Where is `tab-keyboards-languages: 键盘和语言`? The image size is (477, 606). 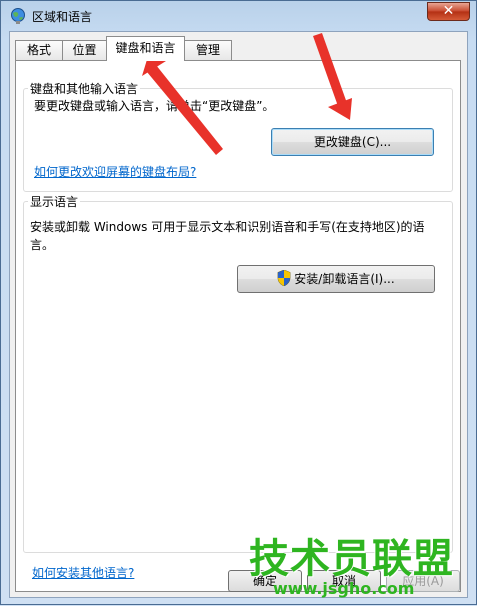
tab-keyboards-languages: 键盘和语言 is located at coordinates (145, 48).